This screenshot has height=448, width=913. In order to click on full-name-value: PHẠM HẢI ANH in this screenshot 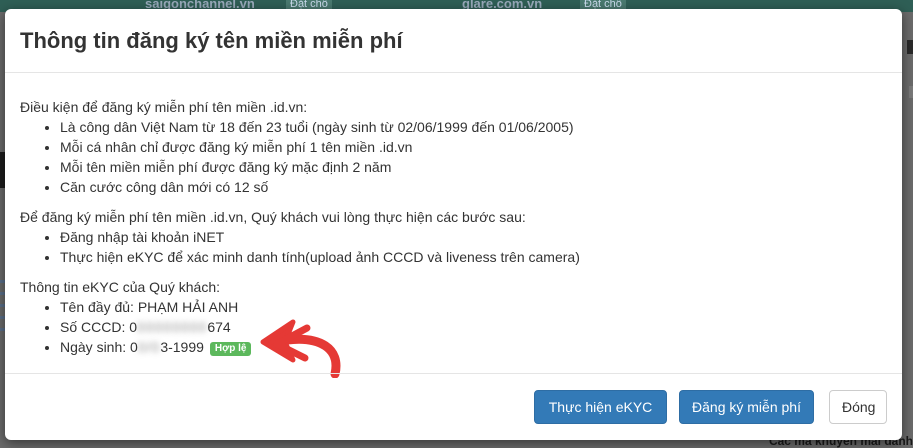, I will do `click(188, 307)`.